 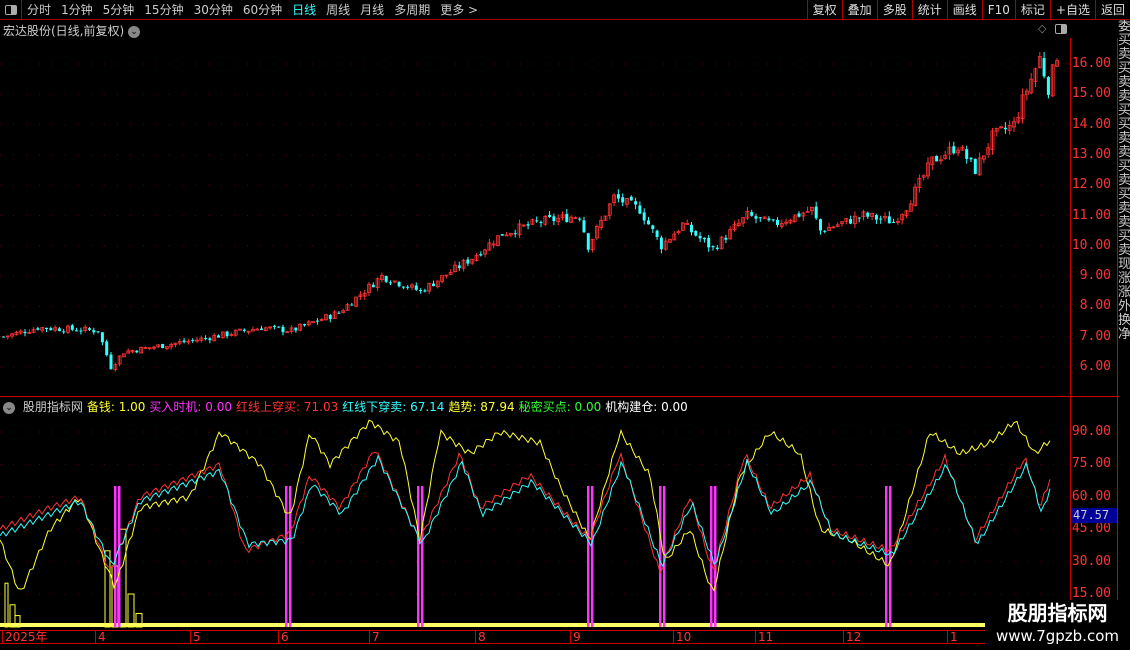 I want to click on toolbar-button: 统计, so click(x=929, y=10).